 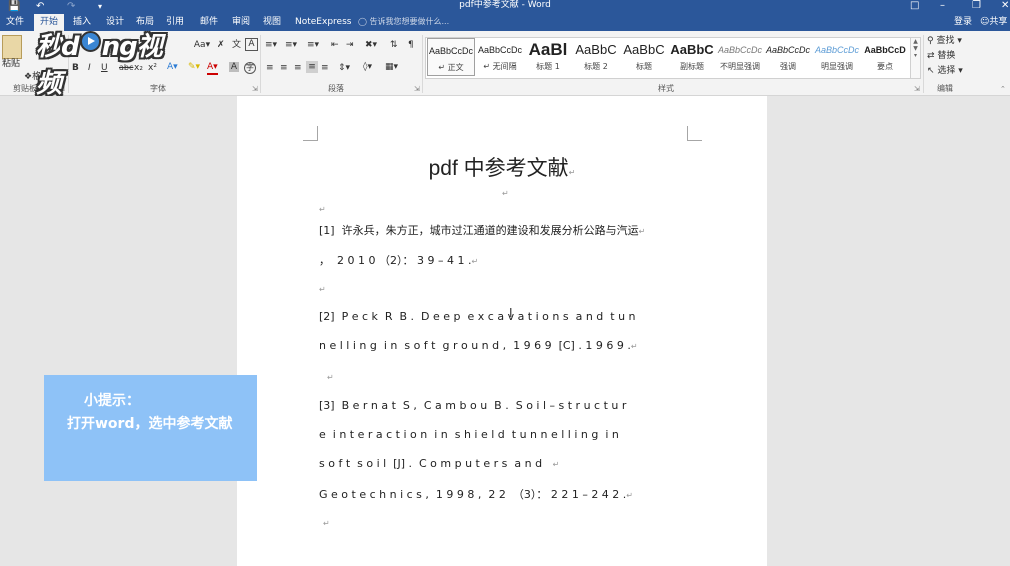 What do you see at coordinates (394, 45) in the screenshot?
I see `sort-icon: ⇅` at bounding box center [394, 45].